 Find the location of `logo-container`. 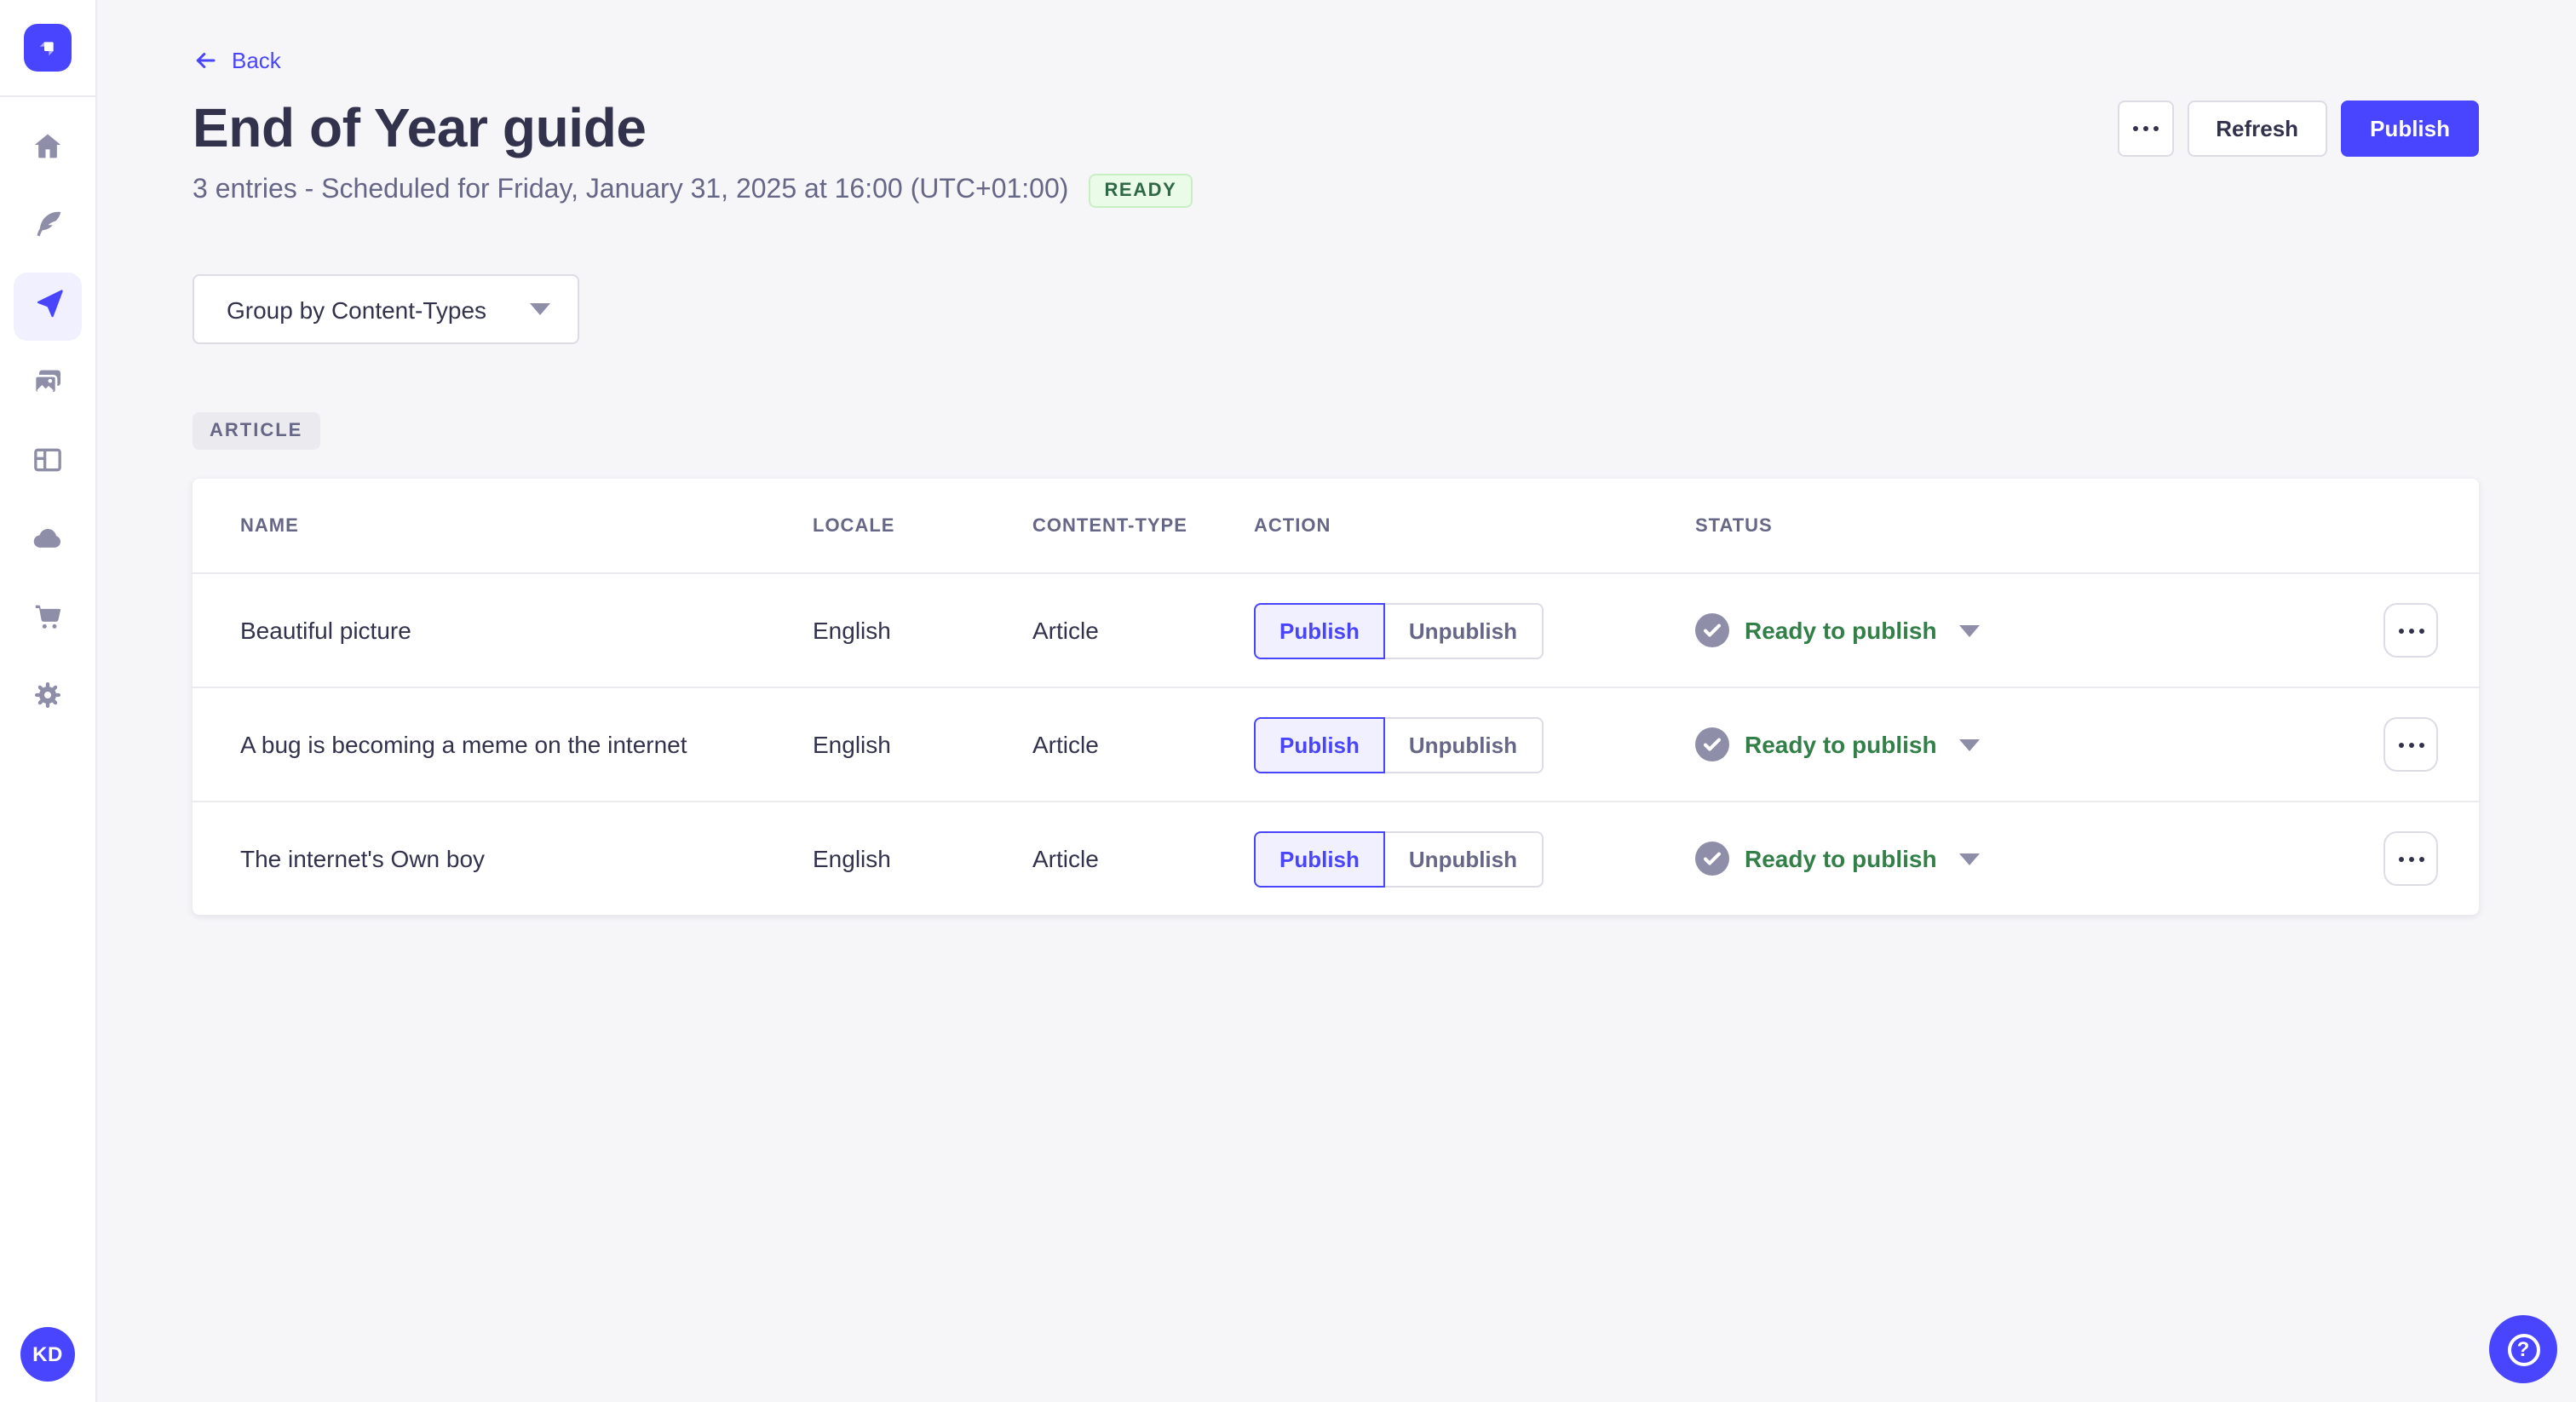

logo-container is located at coordinates (48, 48).